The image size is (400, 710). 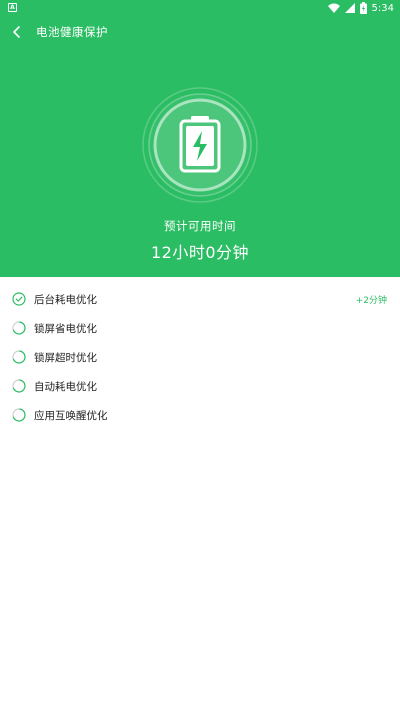 I want to click on page-title: 电池健康保护, so click(x=72, y=32).